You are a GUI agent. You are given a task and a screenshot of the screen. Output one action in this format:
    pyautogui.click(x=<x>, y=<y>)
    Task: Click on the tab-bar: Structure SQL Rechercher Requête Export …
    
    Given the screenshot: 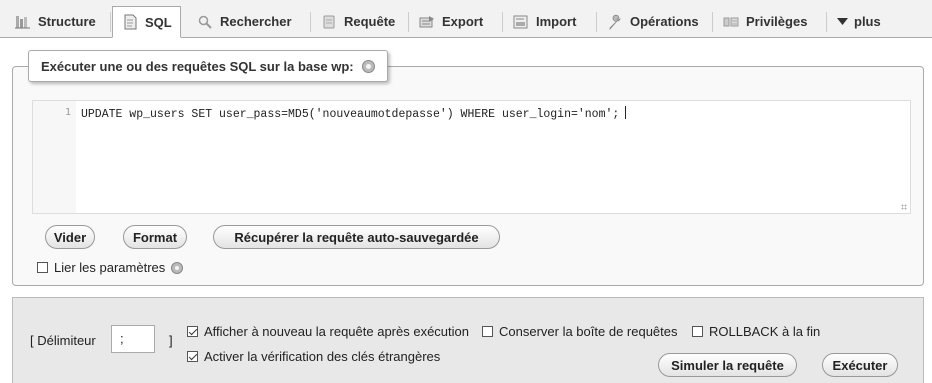 What is the action you would take?
    pyautogui.click(x=466, y=19)
    